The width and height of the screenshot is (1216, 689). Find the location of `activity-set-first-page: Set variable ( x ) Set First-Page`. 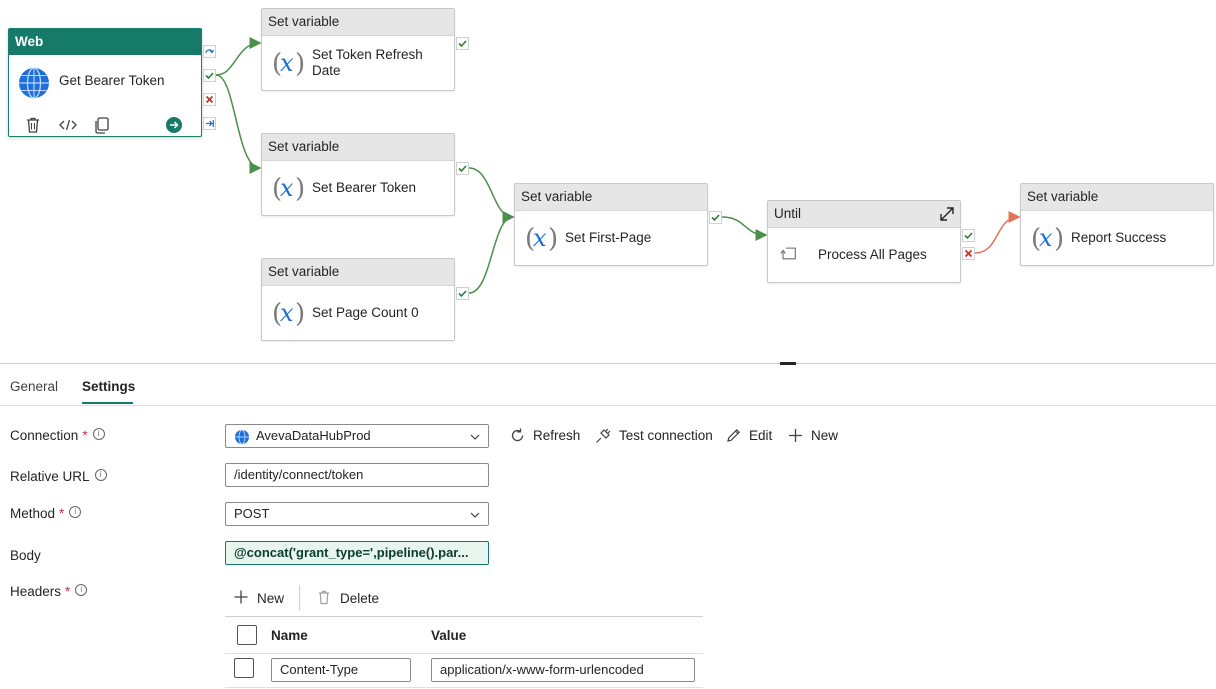

activity-set-first-page: Set variable ( x ) Set First-Page is located at coordinates (611, 224).